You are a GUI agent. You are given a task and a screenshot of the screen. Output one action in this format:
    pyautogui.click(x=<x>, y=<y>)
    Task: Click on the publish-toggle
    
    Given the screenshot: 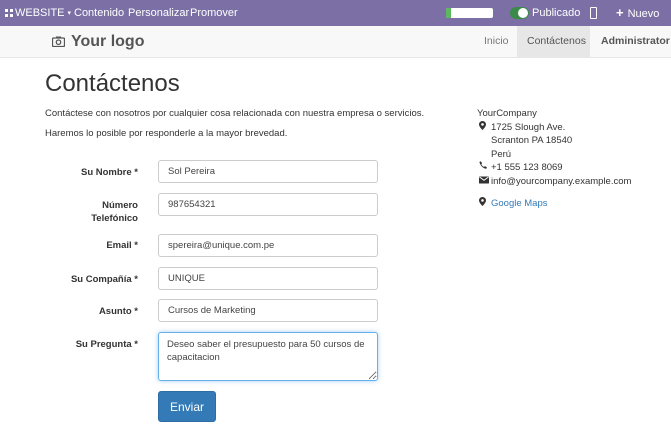 What is the action you would take?
    pyautogui.click(x=519, y=13)
    